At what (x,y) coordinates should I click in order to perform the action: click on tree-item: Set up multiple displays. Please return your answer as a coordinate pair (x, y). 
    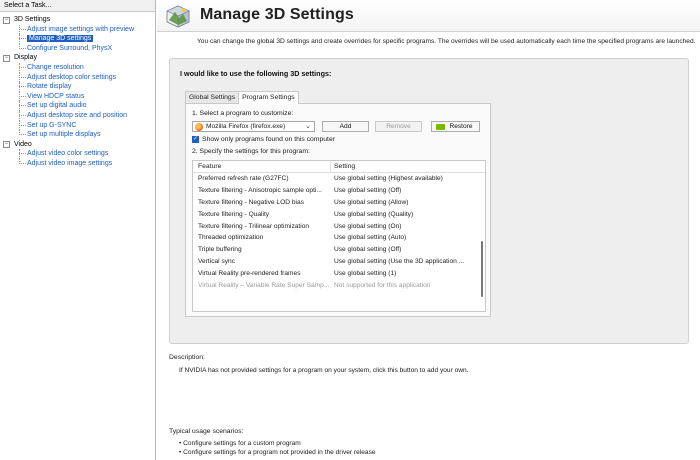
    Looking at the image, I should click on (77, 135).